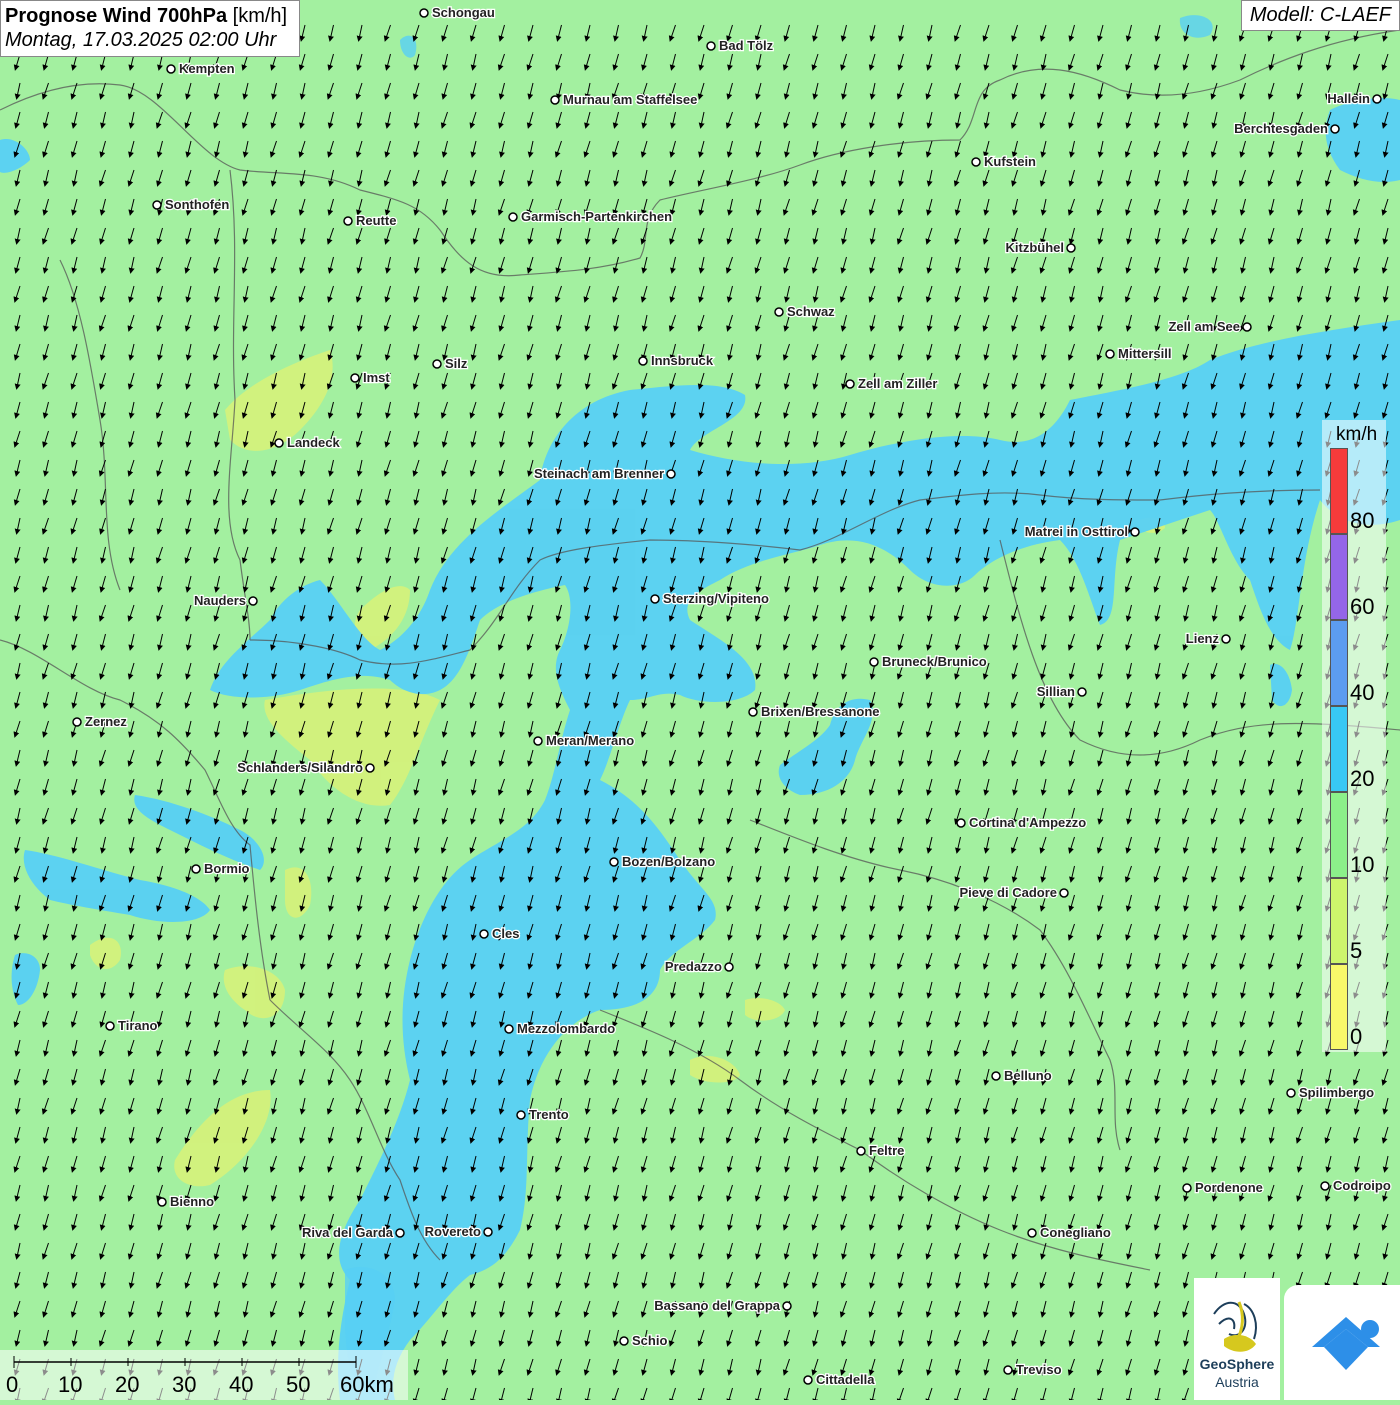  I want to click on city-marker: Schongau, so click(457, 12).